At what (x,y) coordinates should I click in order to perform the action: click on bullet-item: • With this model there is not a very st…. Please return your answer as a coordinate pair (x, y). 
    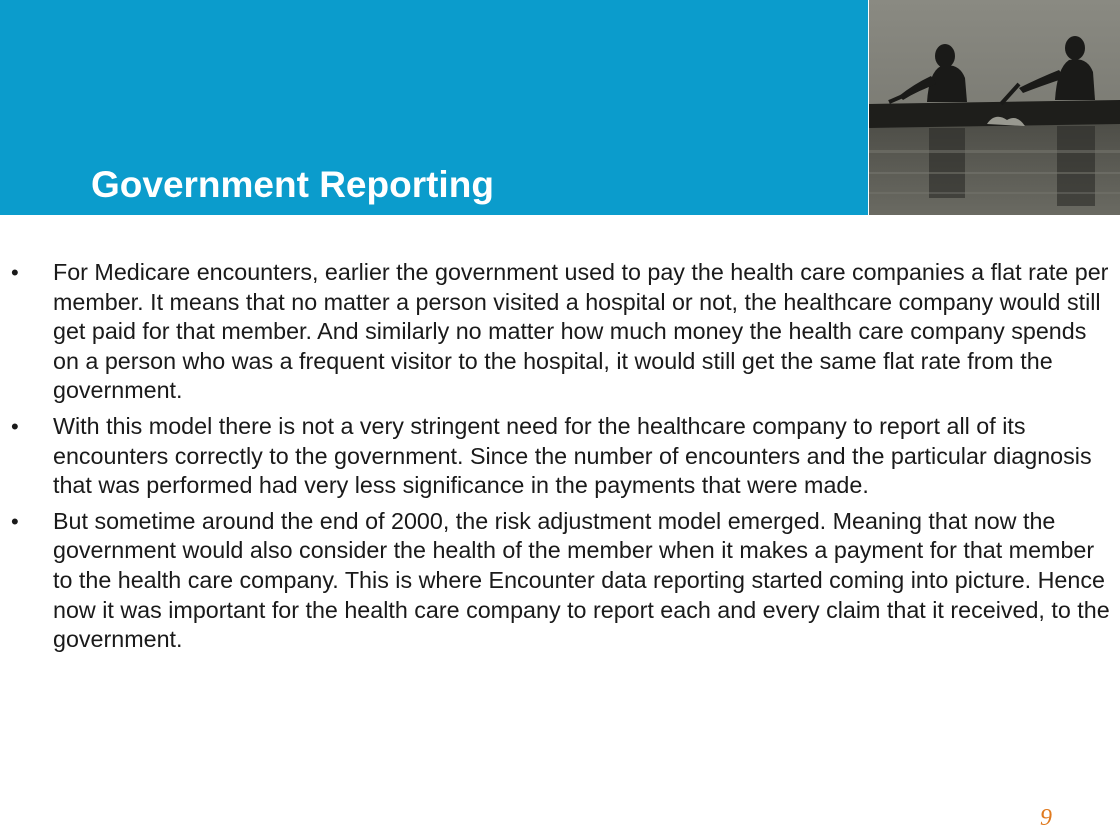
    Looking at the image, I should click on (555, 456).